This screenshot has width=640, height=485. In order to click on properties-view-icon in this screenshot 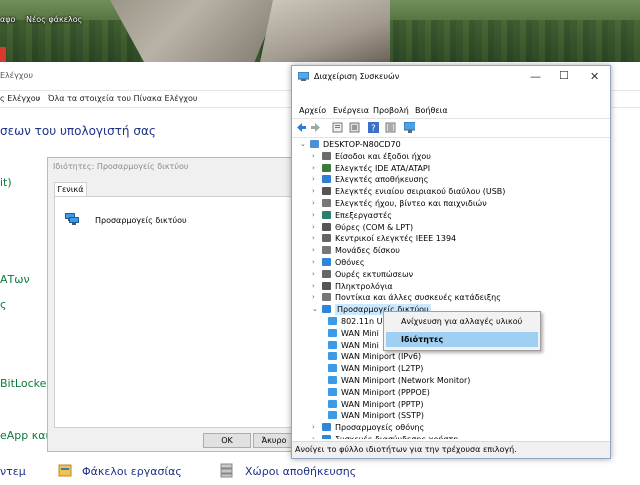, I will do `click(337, 127)`.